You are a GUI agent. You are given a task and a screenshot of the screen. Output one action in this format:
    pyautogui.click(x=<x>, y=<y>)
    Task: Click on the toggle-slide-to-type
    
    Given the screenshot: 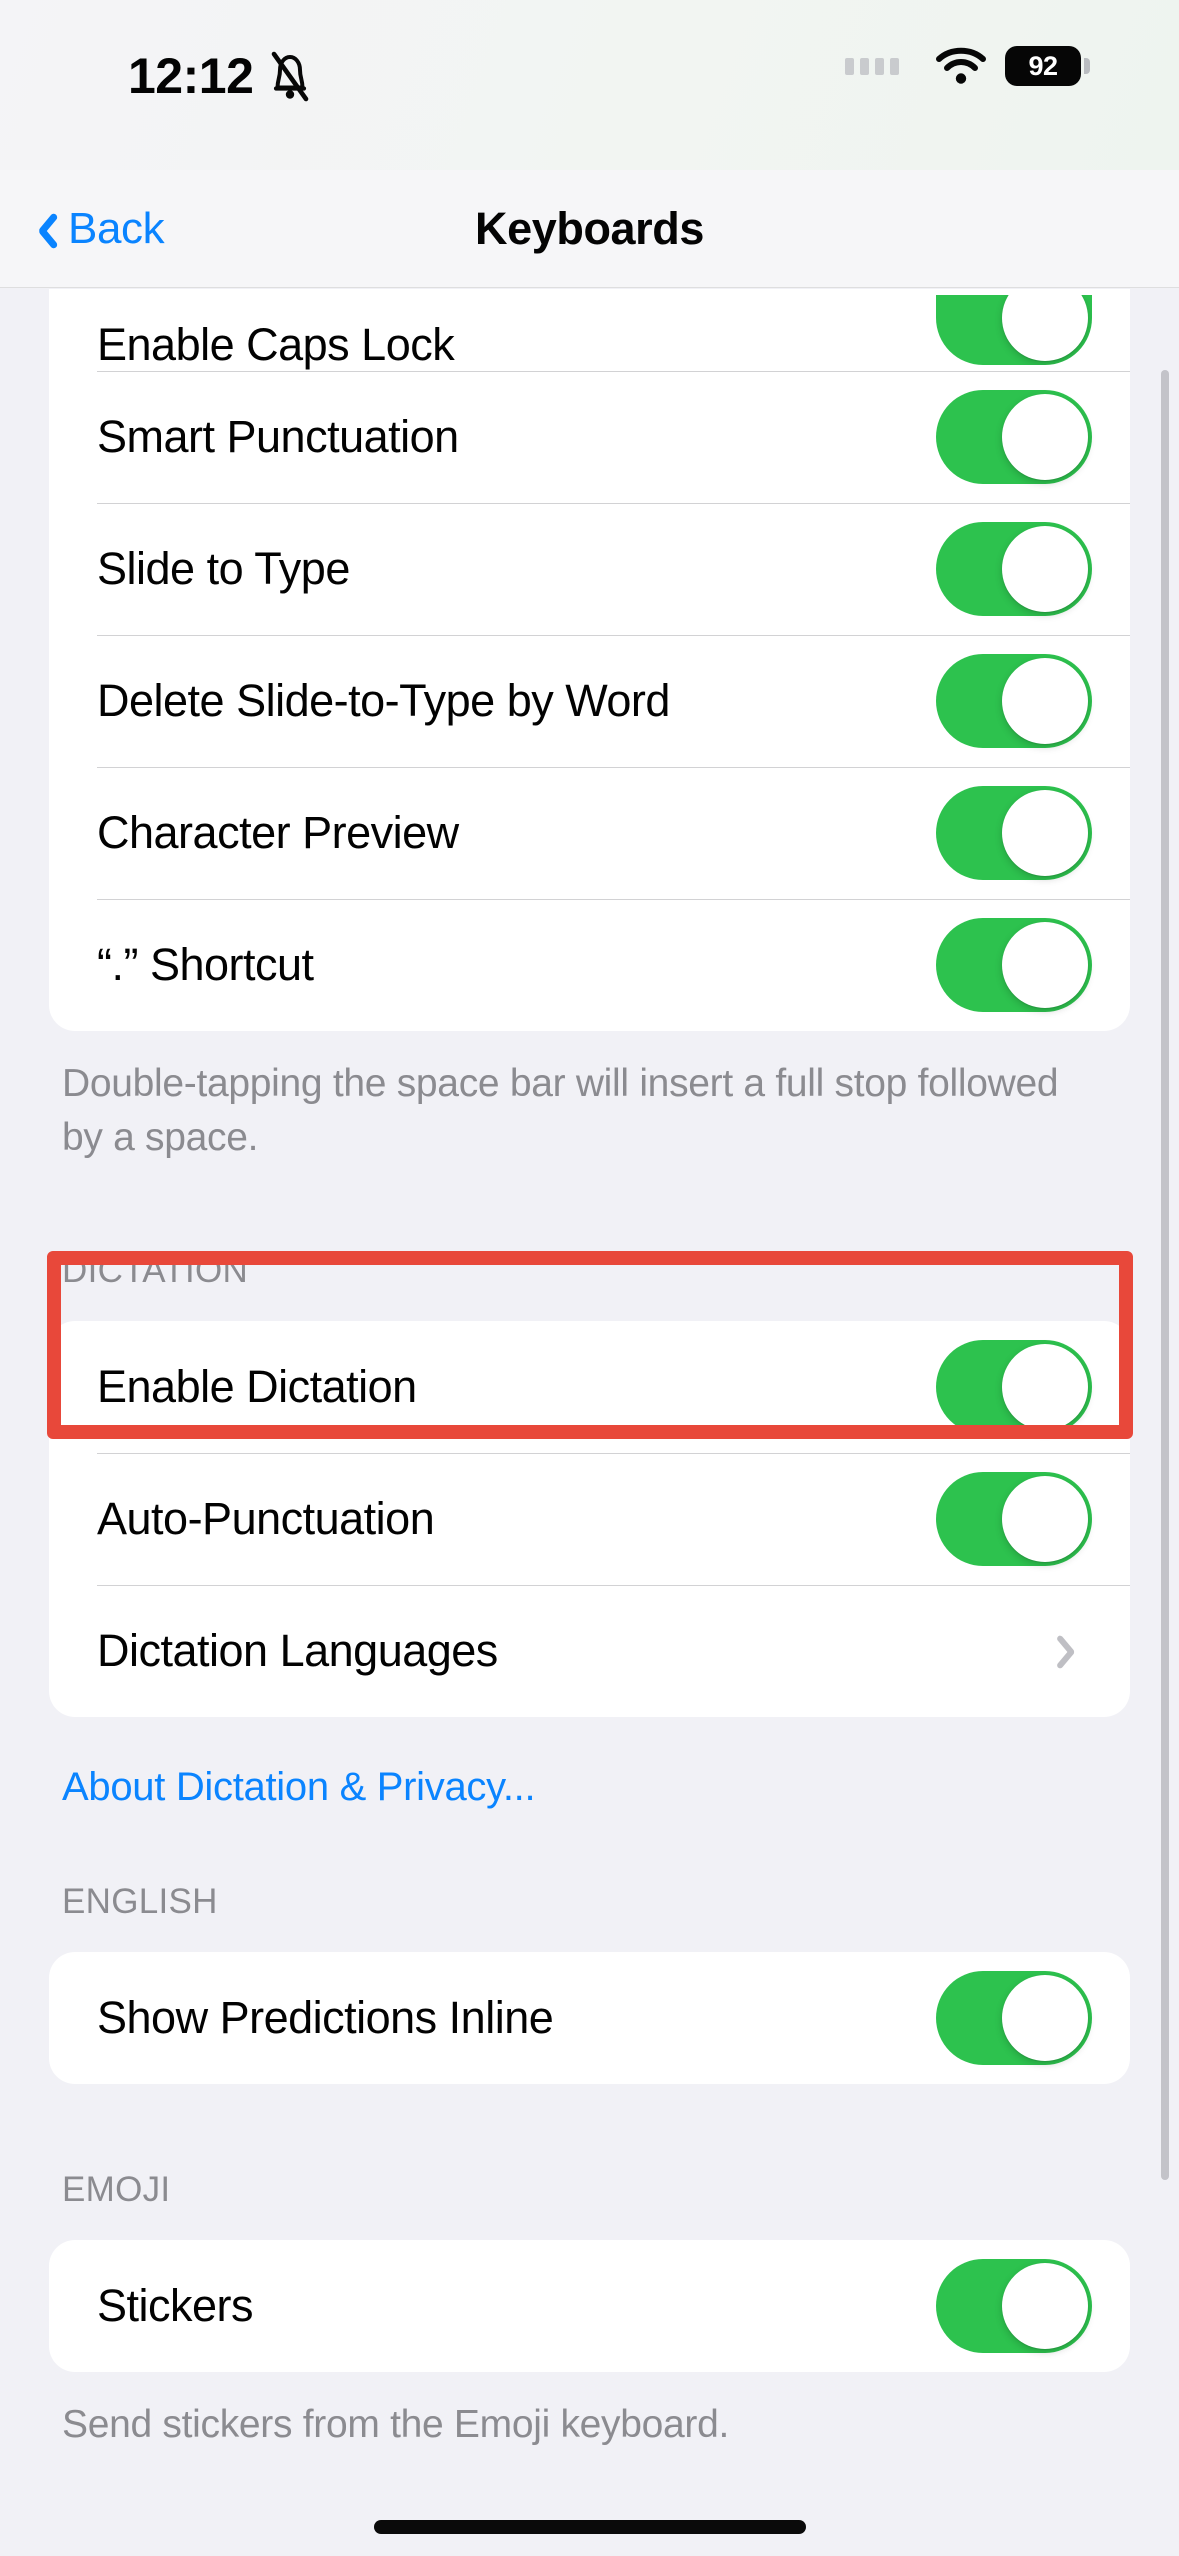 What is the action you would take?
    pyautogui.click(x=1014, y=569)
    